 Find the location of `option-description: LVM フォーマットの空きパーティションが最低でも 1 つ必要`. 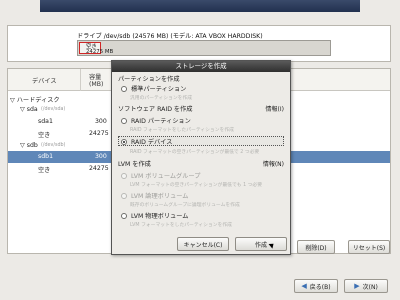

option-description: LVM フォーマットの空きパーティションが最低でも 1 つ必要 is located at coordinates (196, 185).